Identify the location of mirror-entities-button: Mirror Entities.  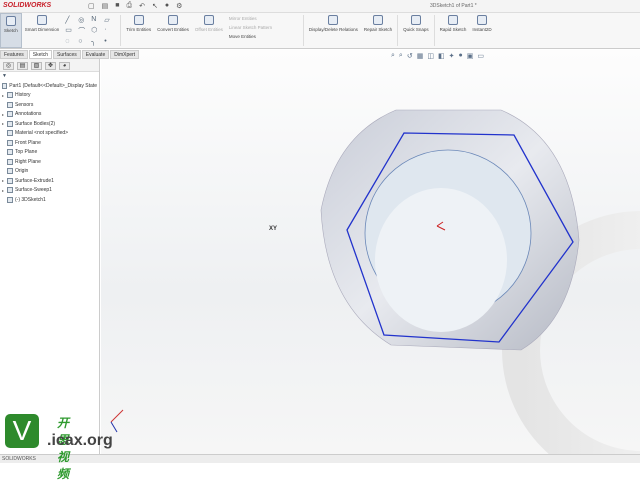
(263, 18).